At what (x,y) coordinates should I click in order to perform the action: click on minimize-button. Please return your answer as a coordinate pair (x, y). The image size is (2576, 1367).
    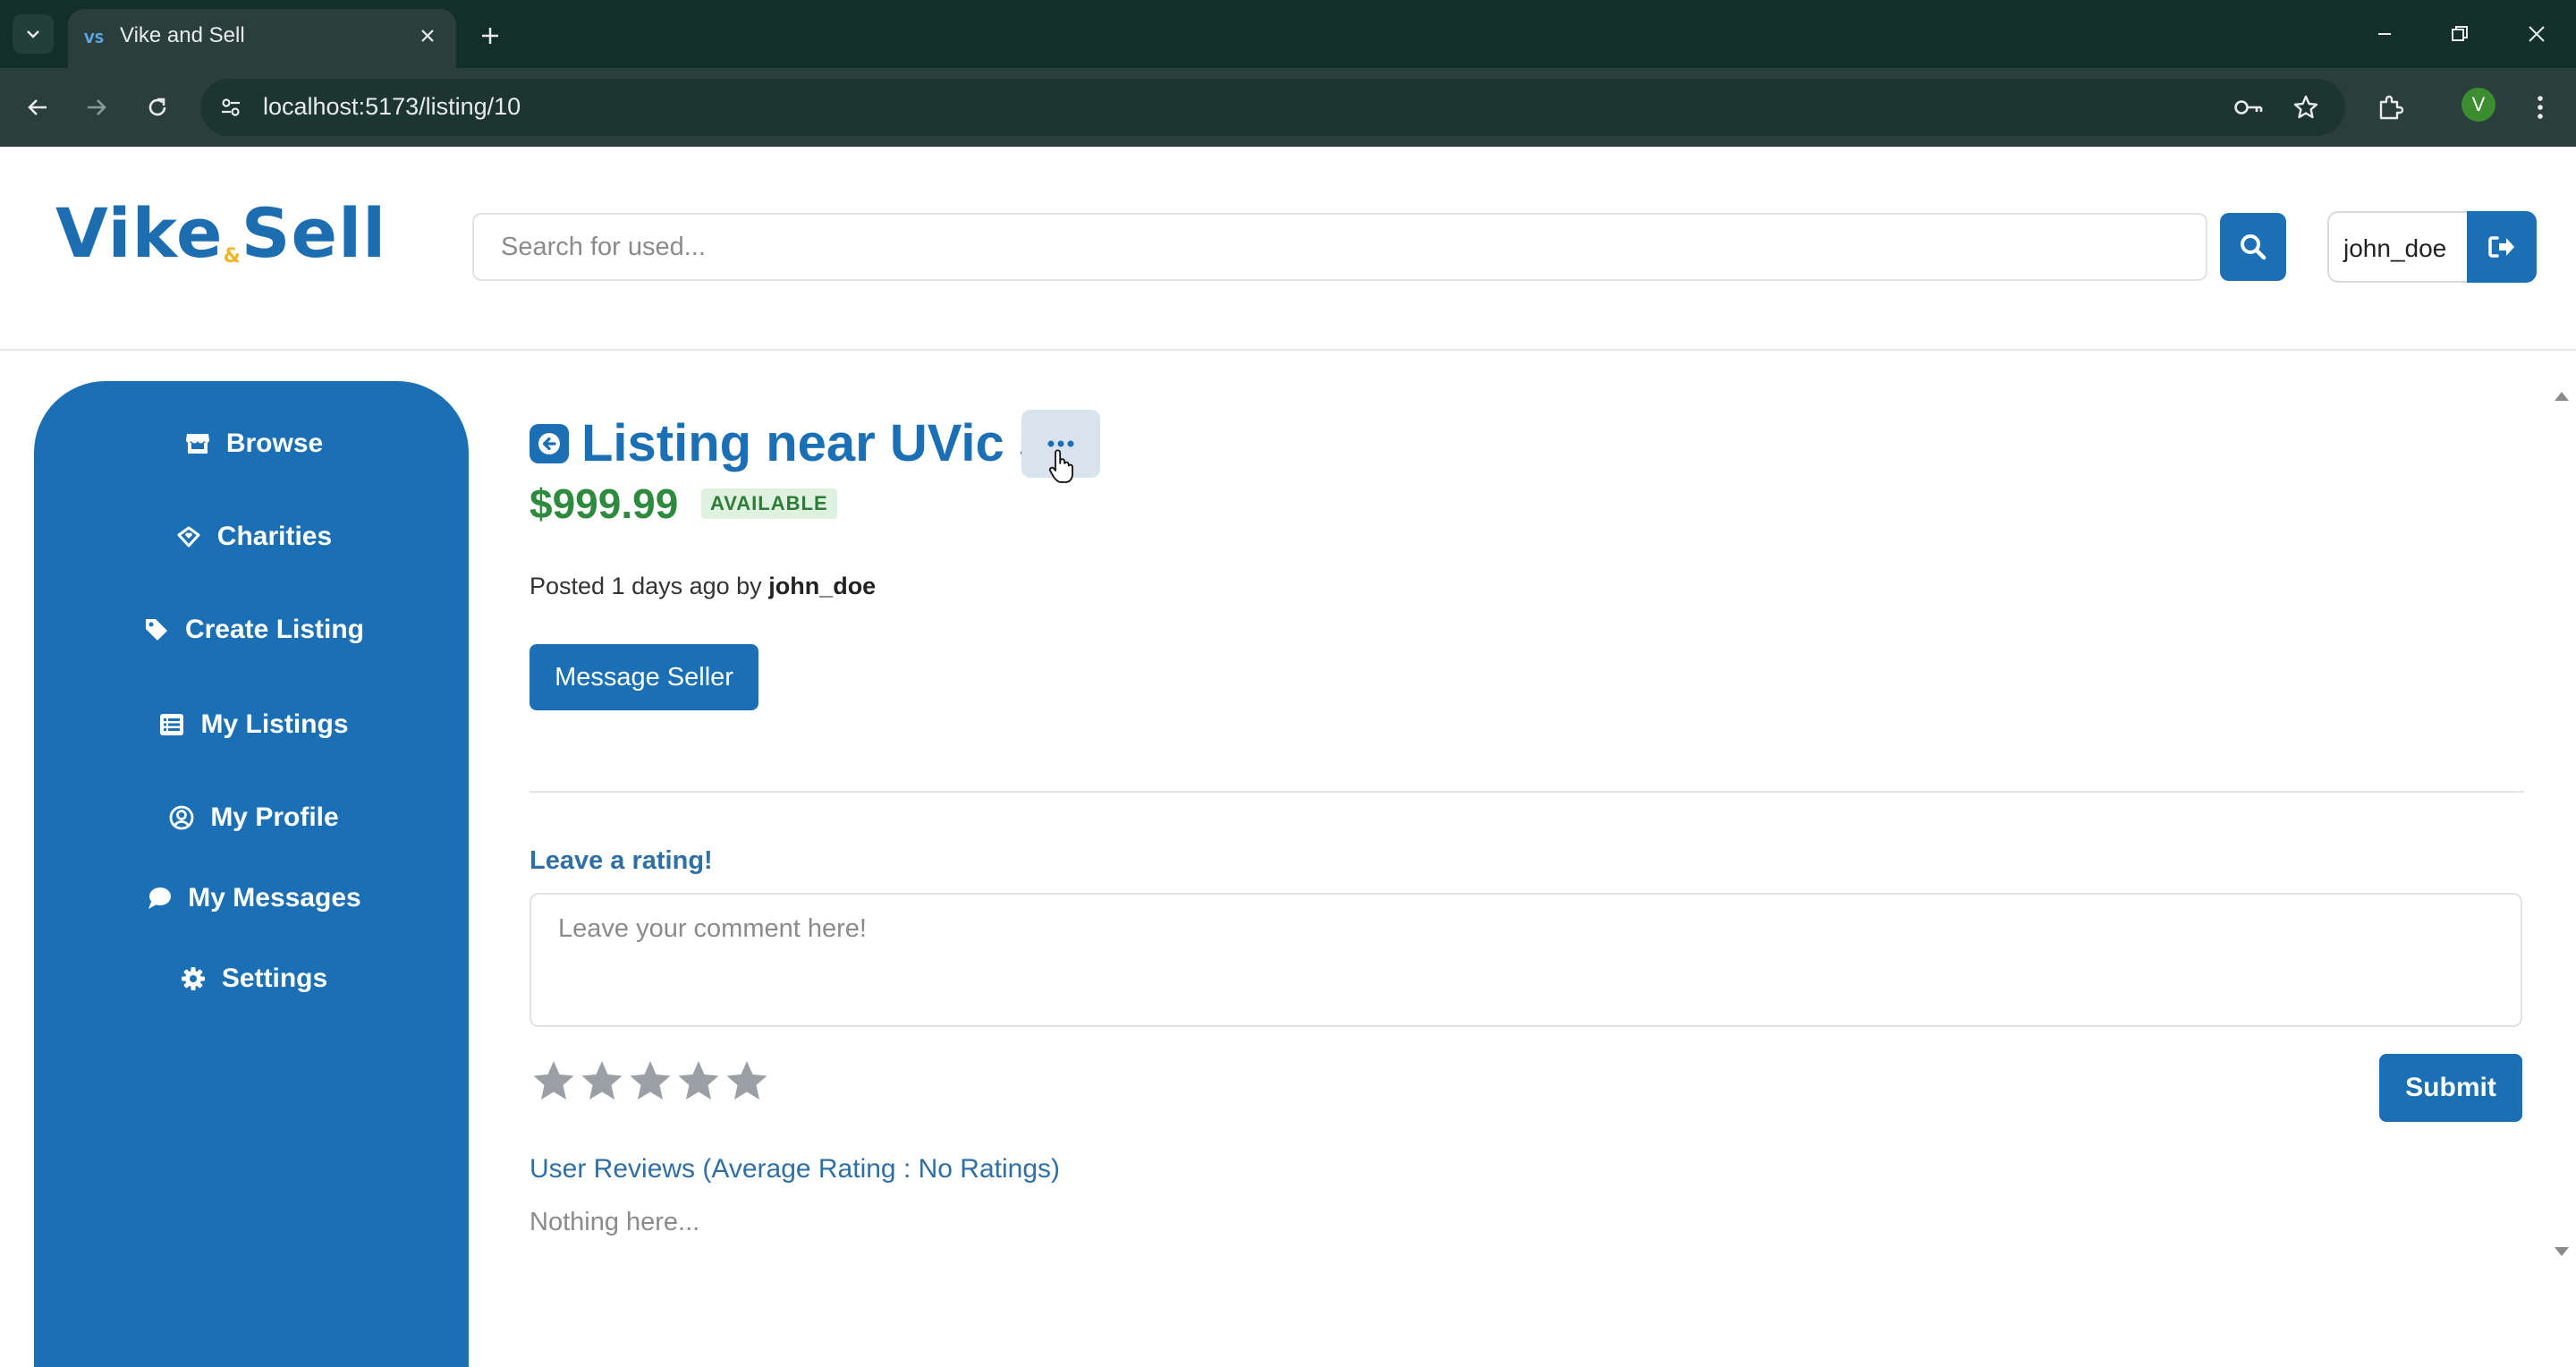
    Looking at the image, I should click on (2384, 34).